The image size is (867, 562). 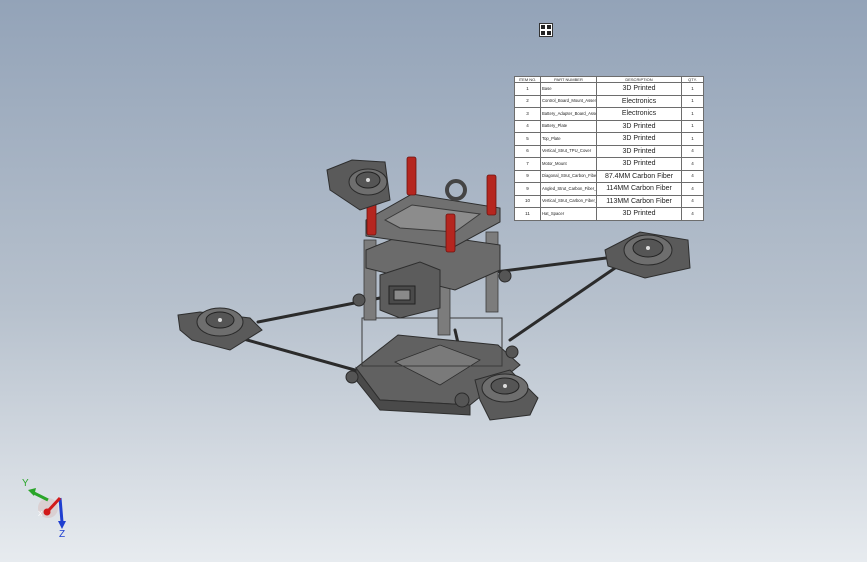 I want to click on four-view-icon, so click(x=546, y=30).